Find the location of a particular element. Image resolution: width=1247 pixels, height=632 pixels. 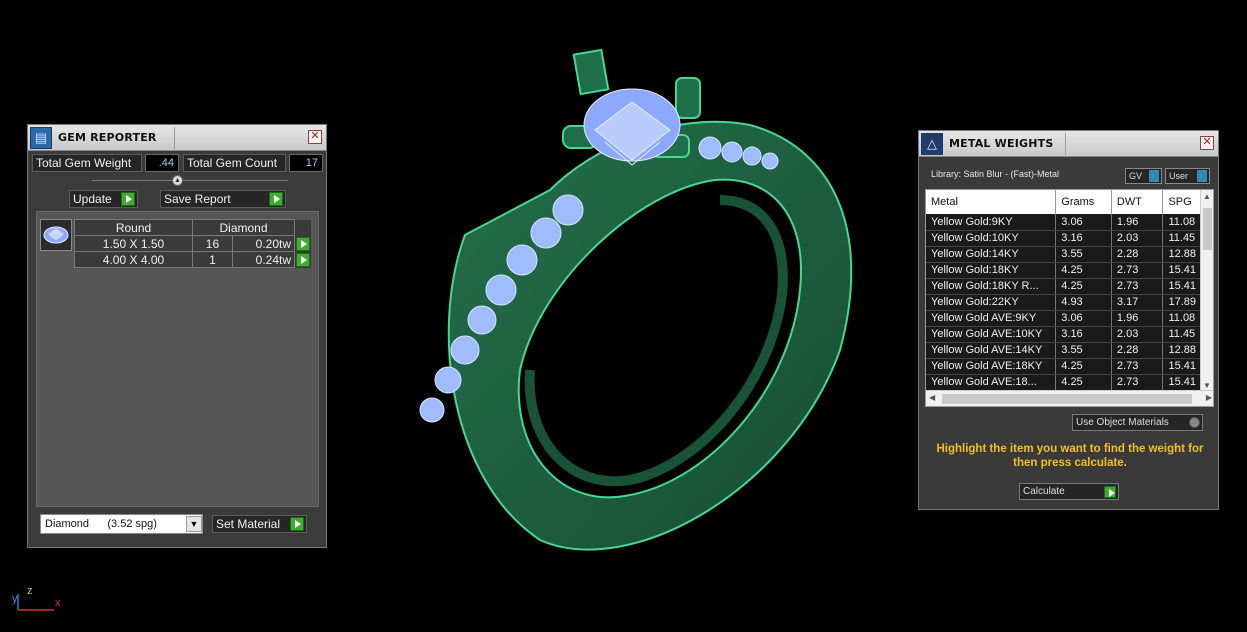

gv-toggle: GV is located at coordinates (1143, 176).